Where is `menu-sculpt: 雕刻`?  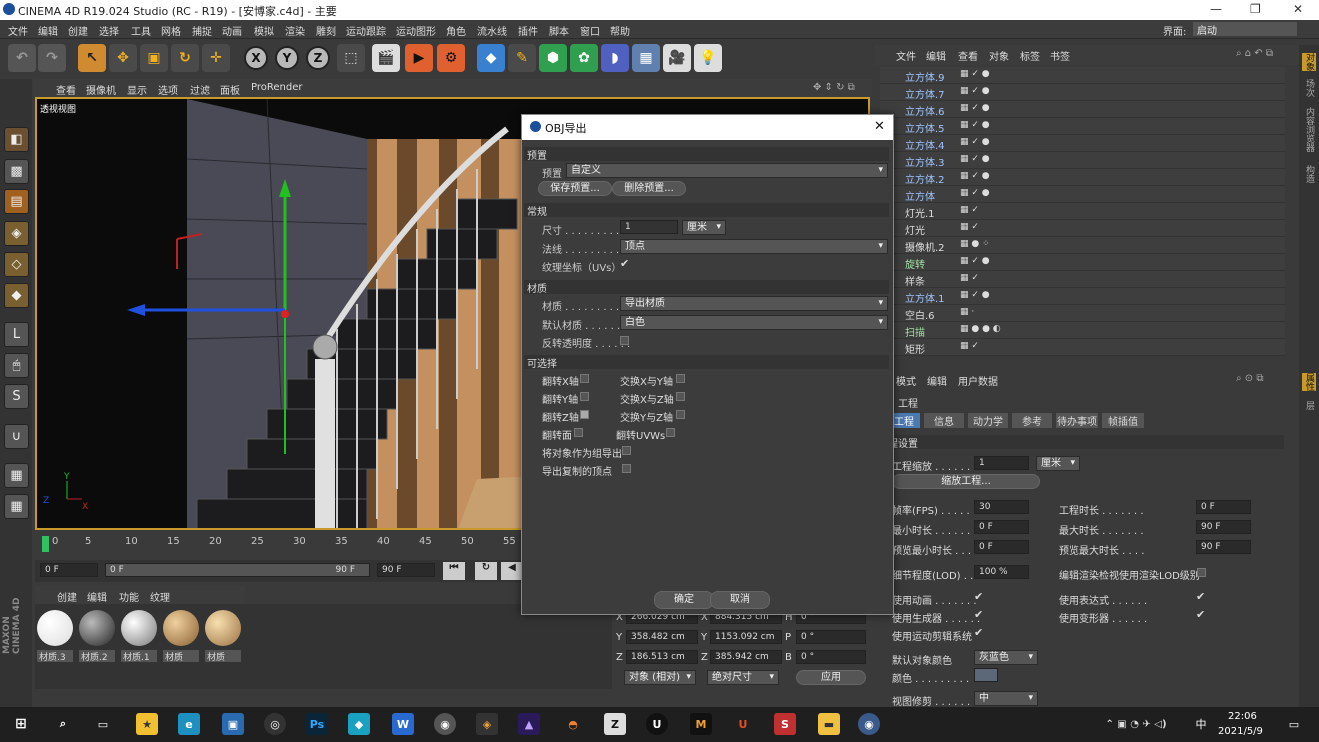
menu-sculpt: 雕刻 is located at coordinates (326, 30).